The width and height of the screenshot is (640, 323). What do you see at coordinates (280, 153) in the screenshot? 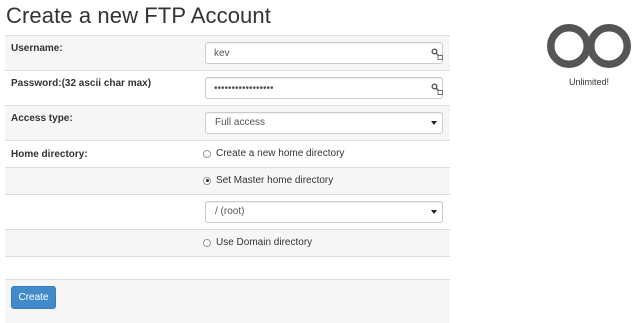
I see `radio-label: Create a new home directory` at bounding box center [280, 153].